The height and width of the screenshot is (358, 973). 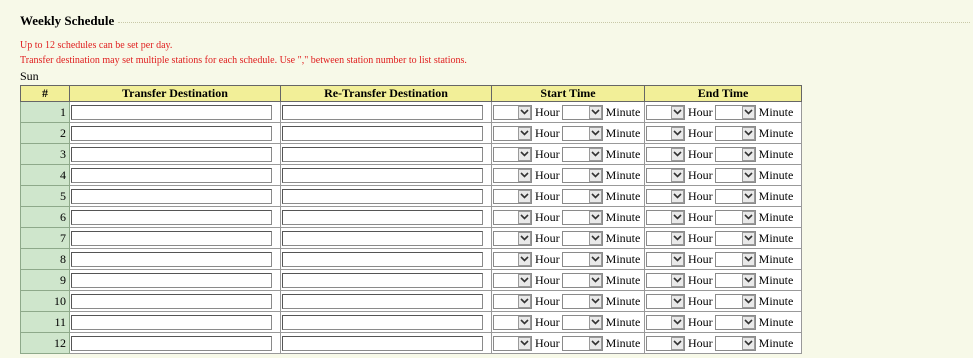 I want to click on transfer-destination-cell, so click(x=175, y=301).